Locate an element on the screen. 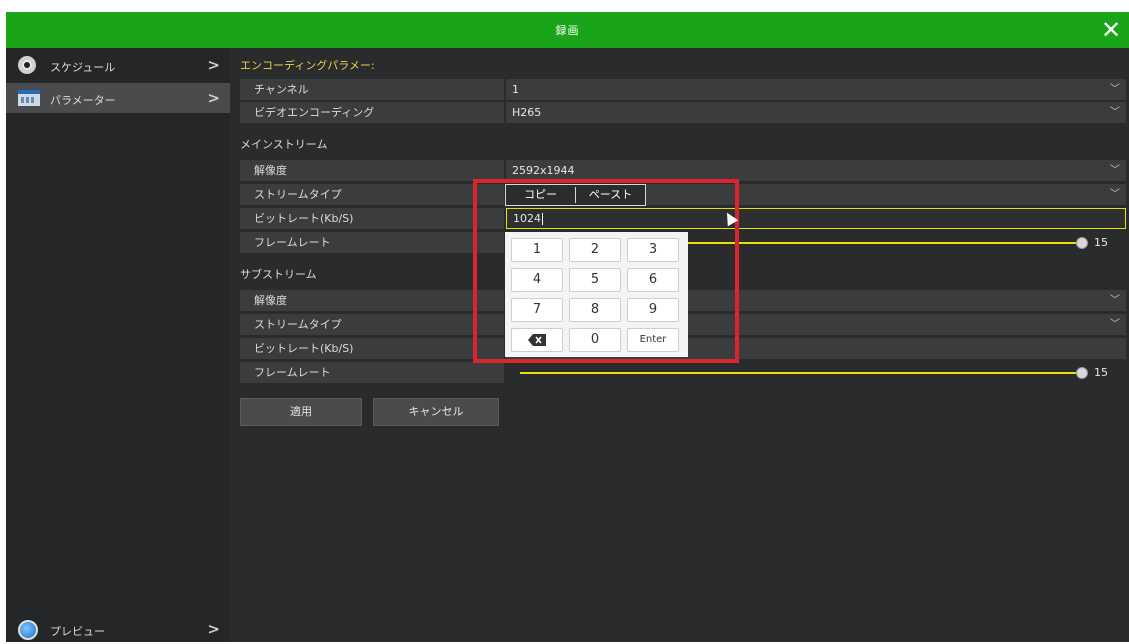  sub-stream-type-label: ストリームタイプ is located at coordinates (372, 324).